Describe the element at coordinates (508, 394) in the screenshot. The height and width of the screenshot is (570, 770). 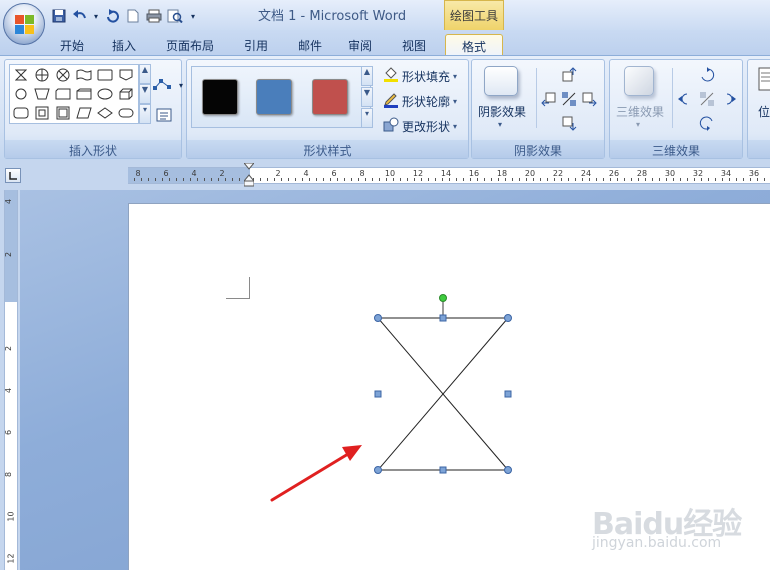
I see `resize-handle-right` at that location.